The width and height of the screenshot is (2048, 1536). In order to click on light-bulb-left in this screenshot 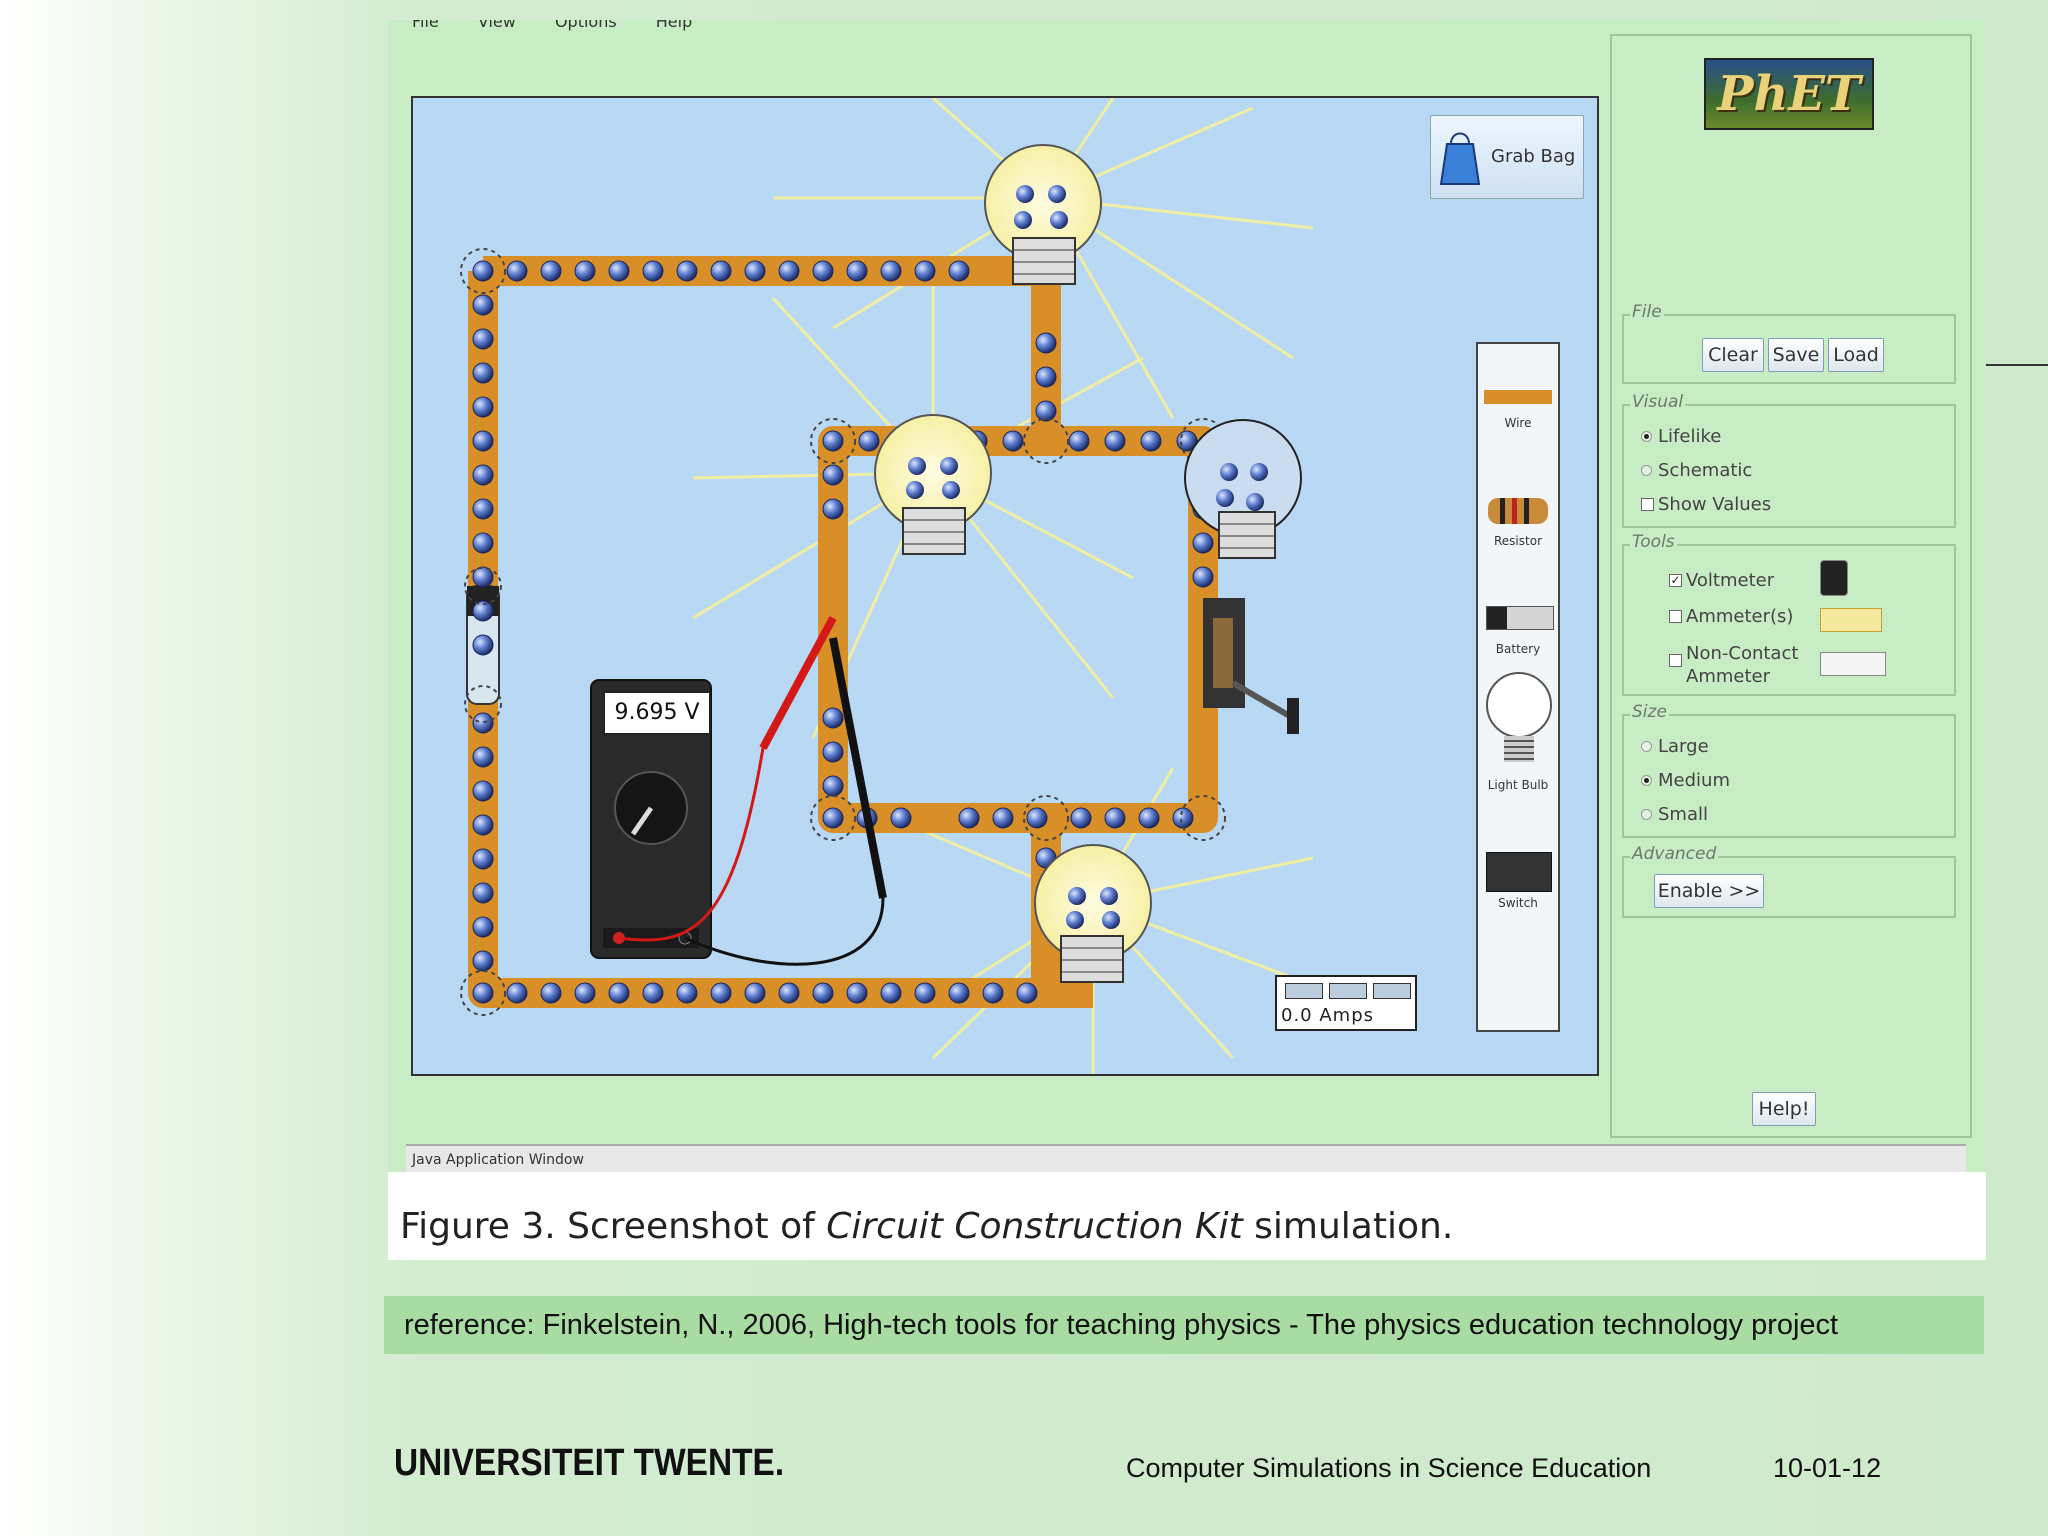, I will do `click(933, 484)`.